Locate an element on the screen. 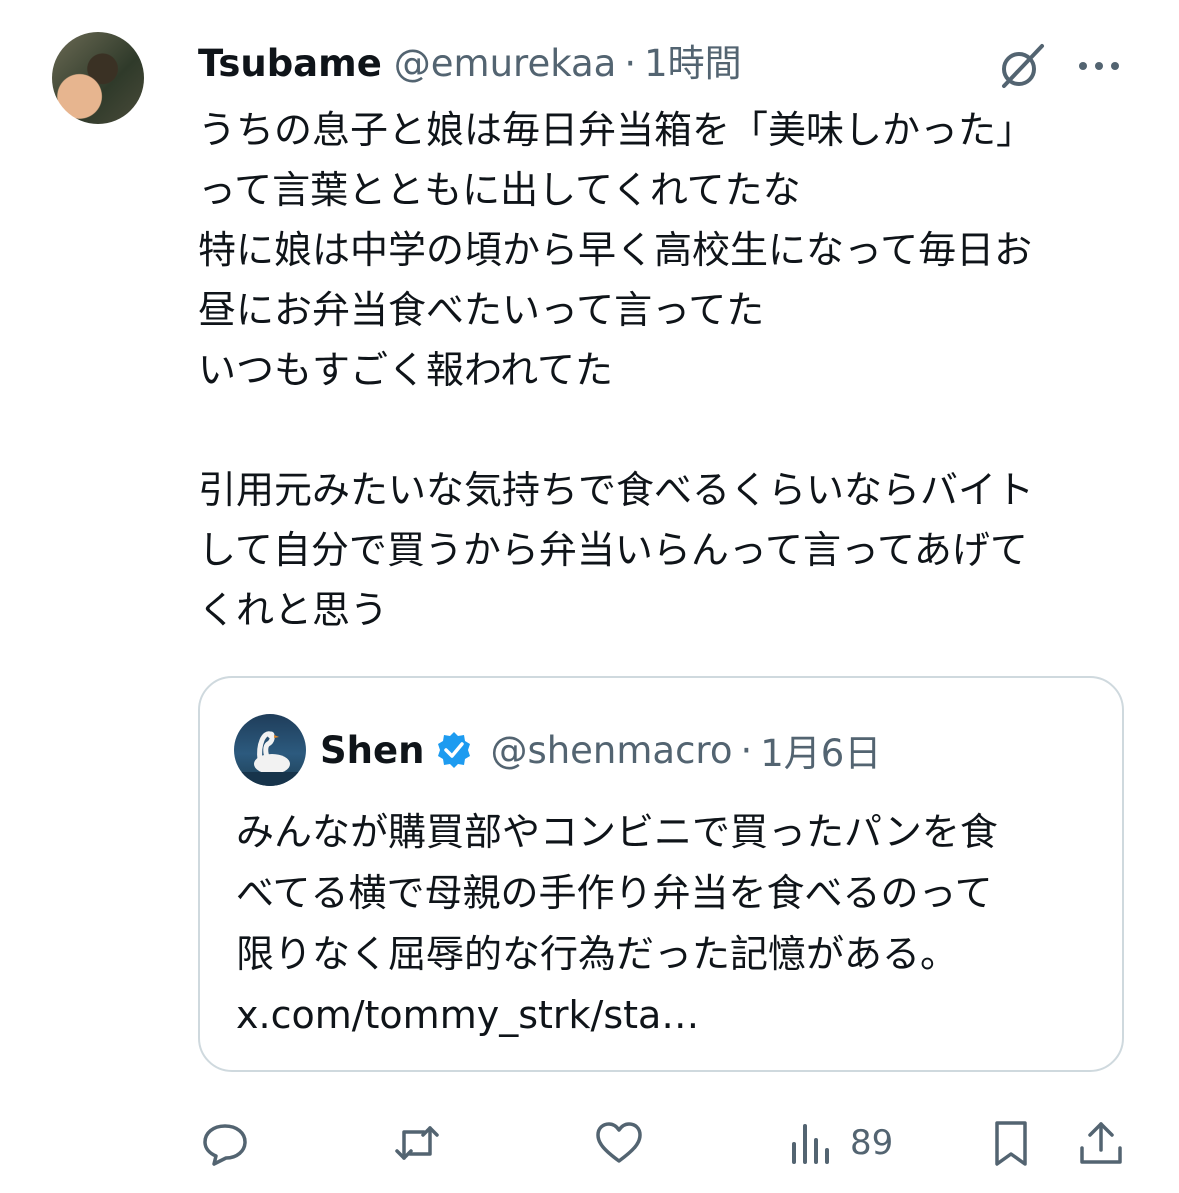 Image resolution: width=1179 pixels, height=1193 pixels. quoted-author-avatar is located at coordinates (270, 750).